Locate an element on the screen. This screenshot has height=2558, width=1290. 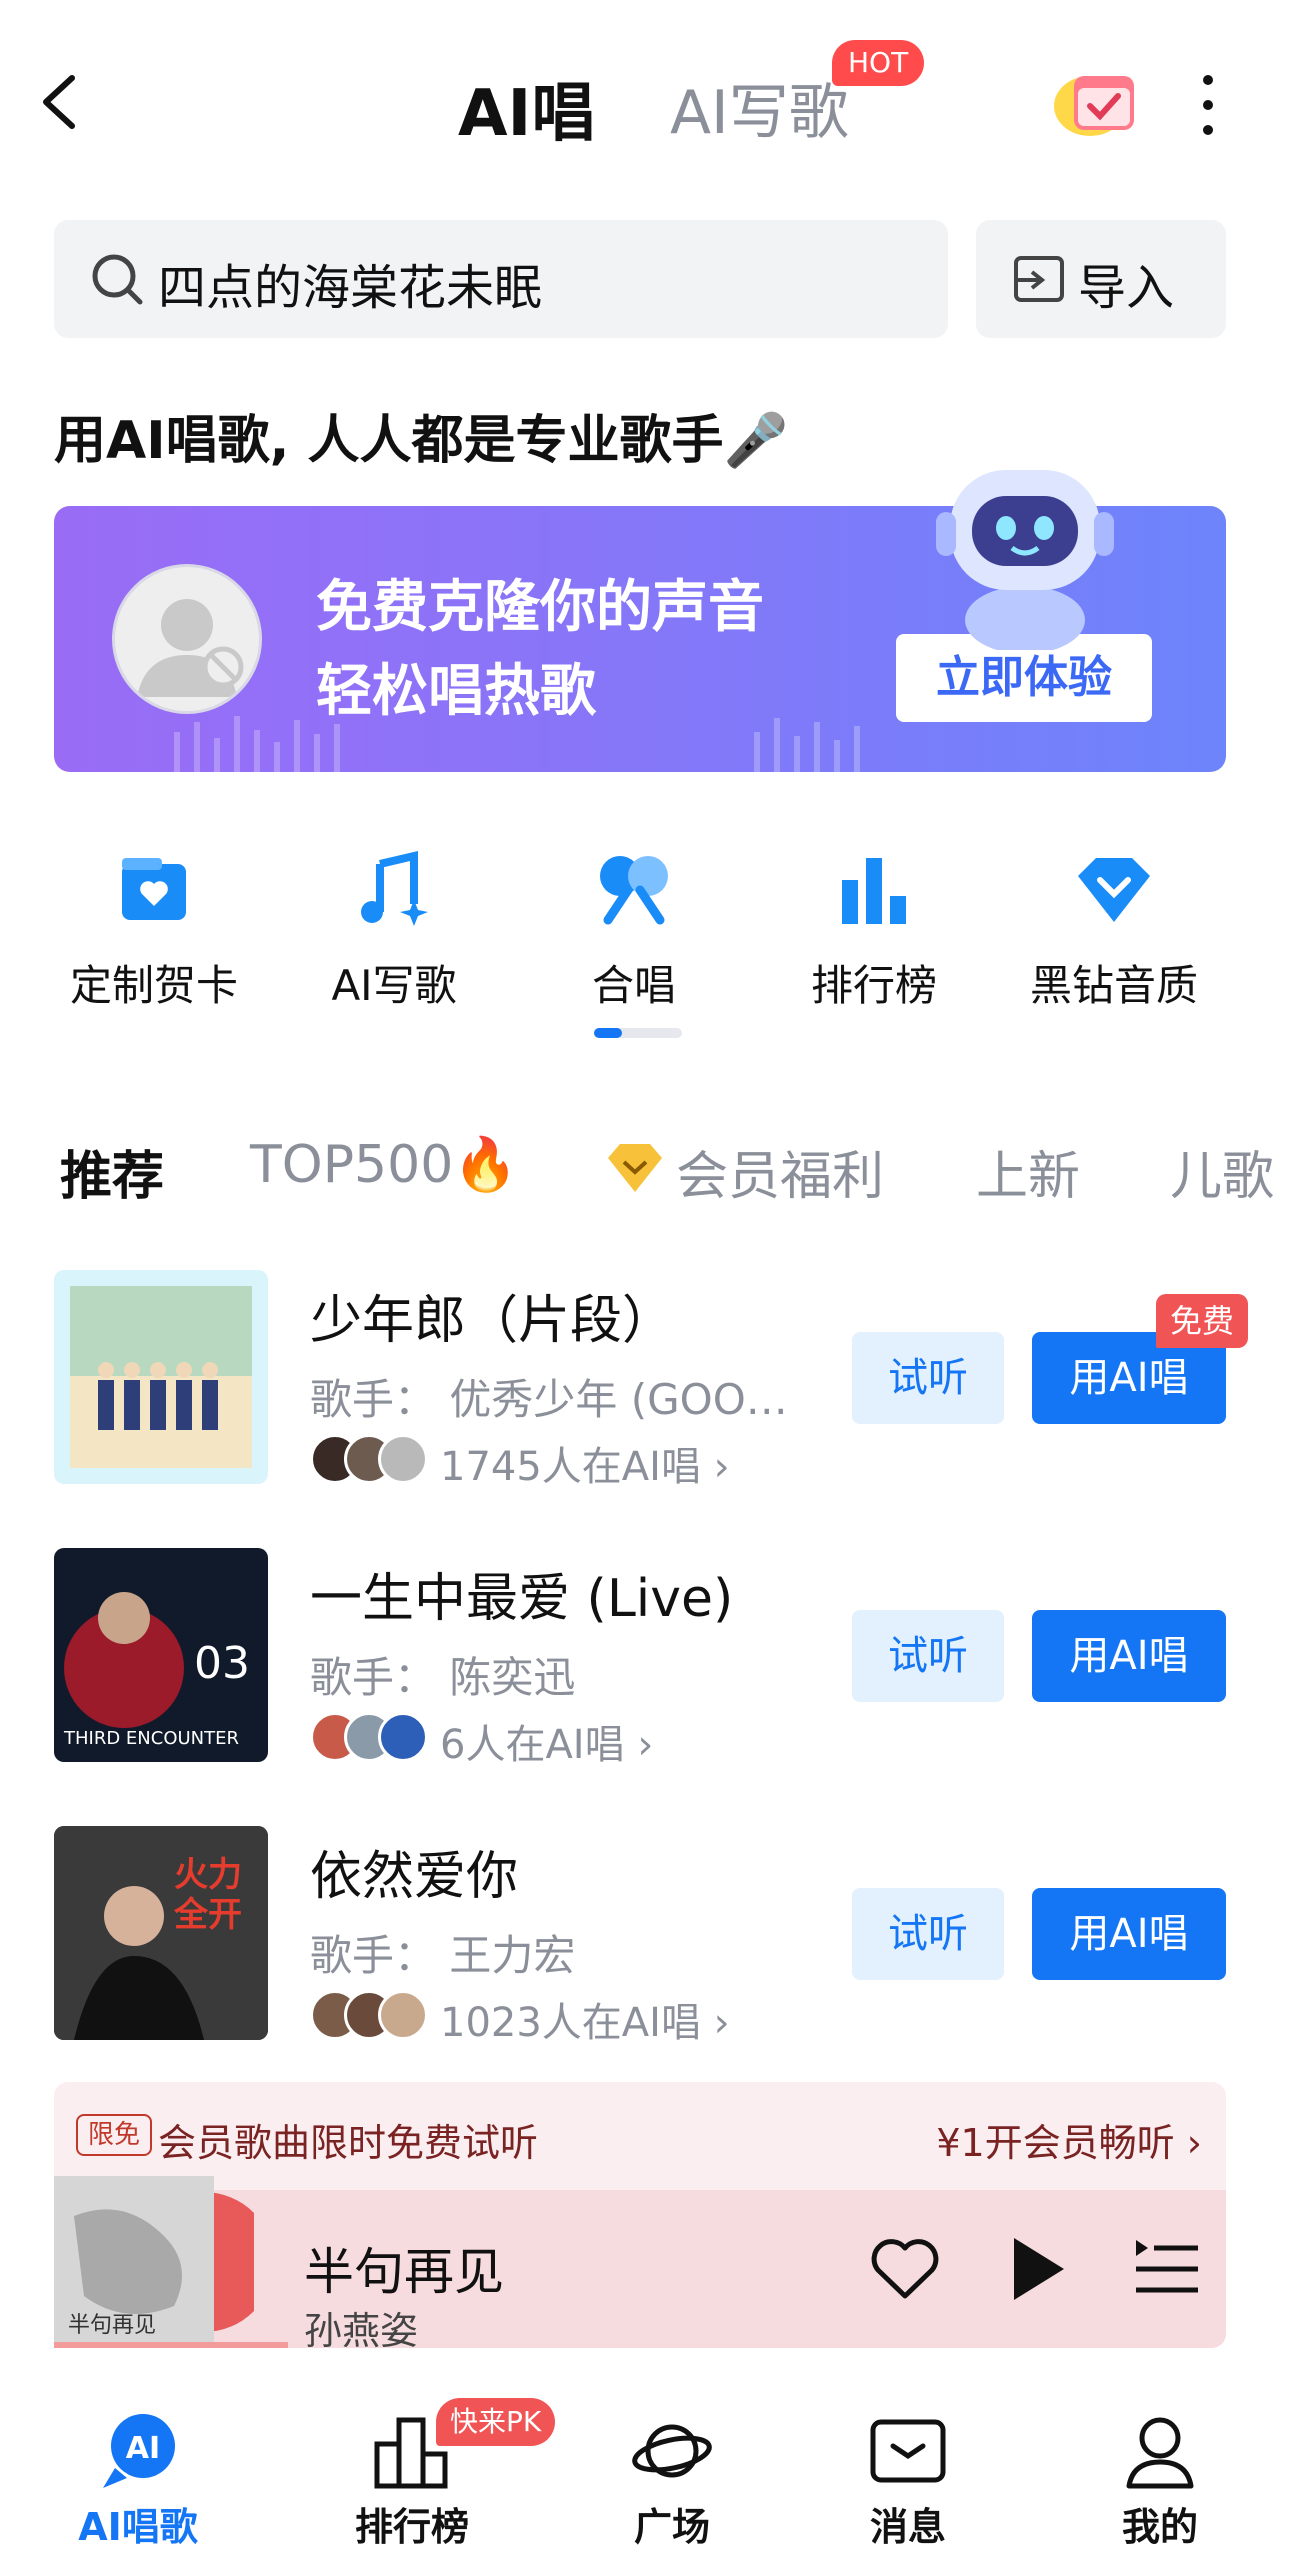
svg-text: 半句再见 is located at coordinates (112, 2325).